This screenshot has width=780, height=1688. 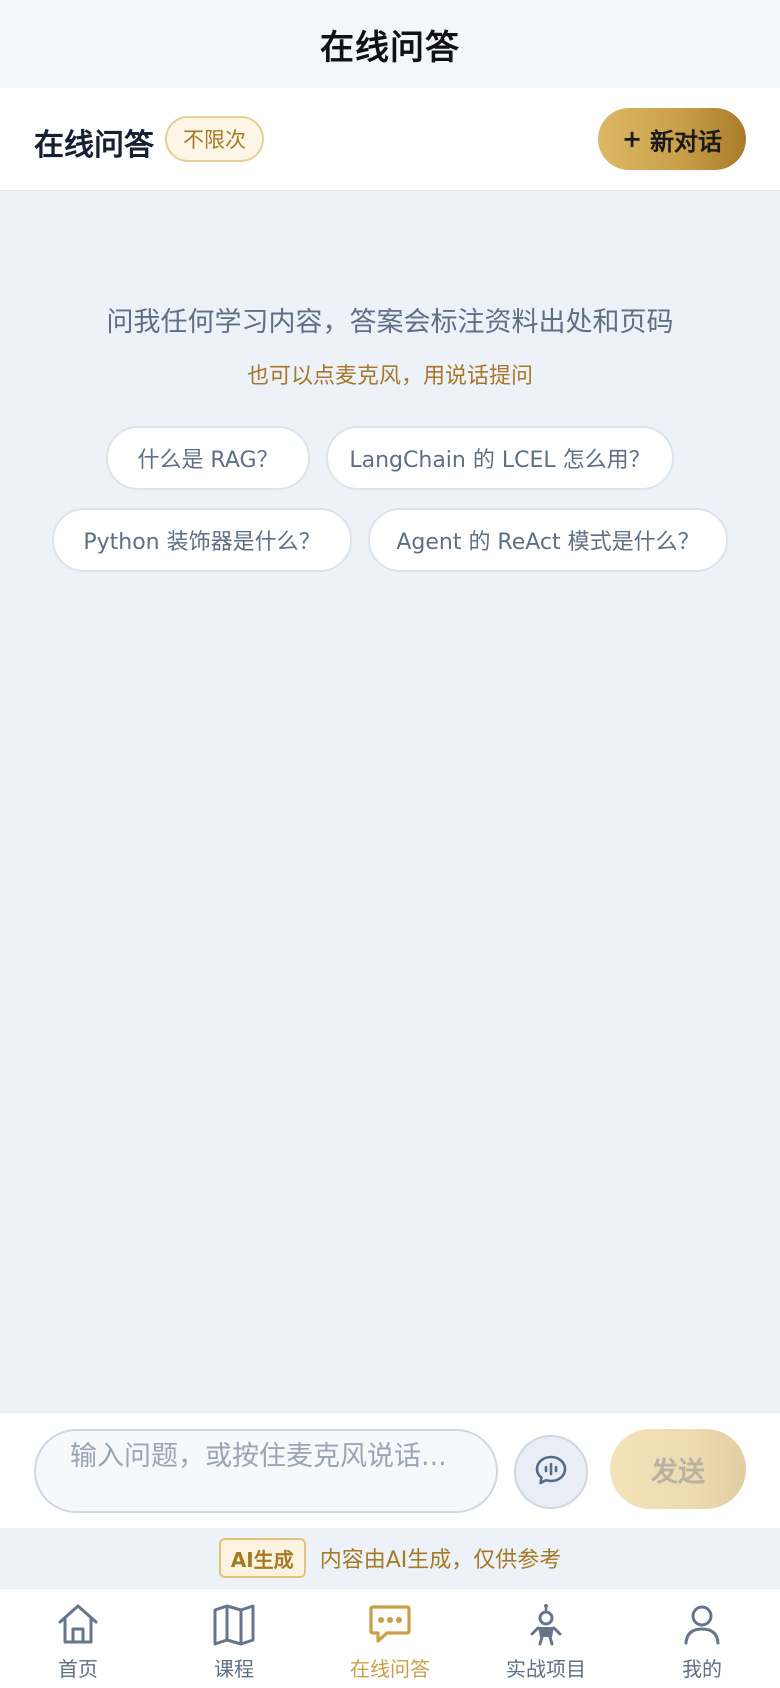 I want to click on composer-bar: 输入问题，或按住麦克风说话... 发送, so click(x=390, y=1470).